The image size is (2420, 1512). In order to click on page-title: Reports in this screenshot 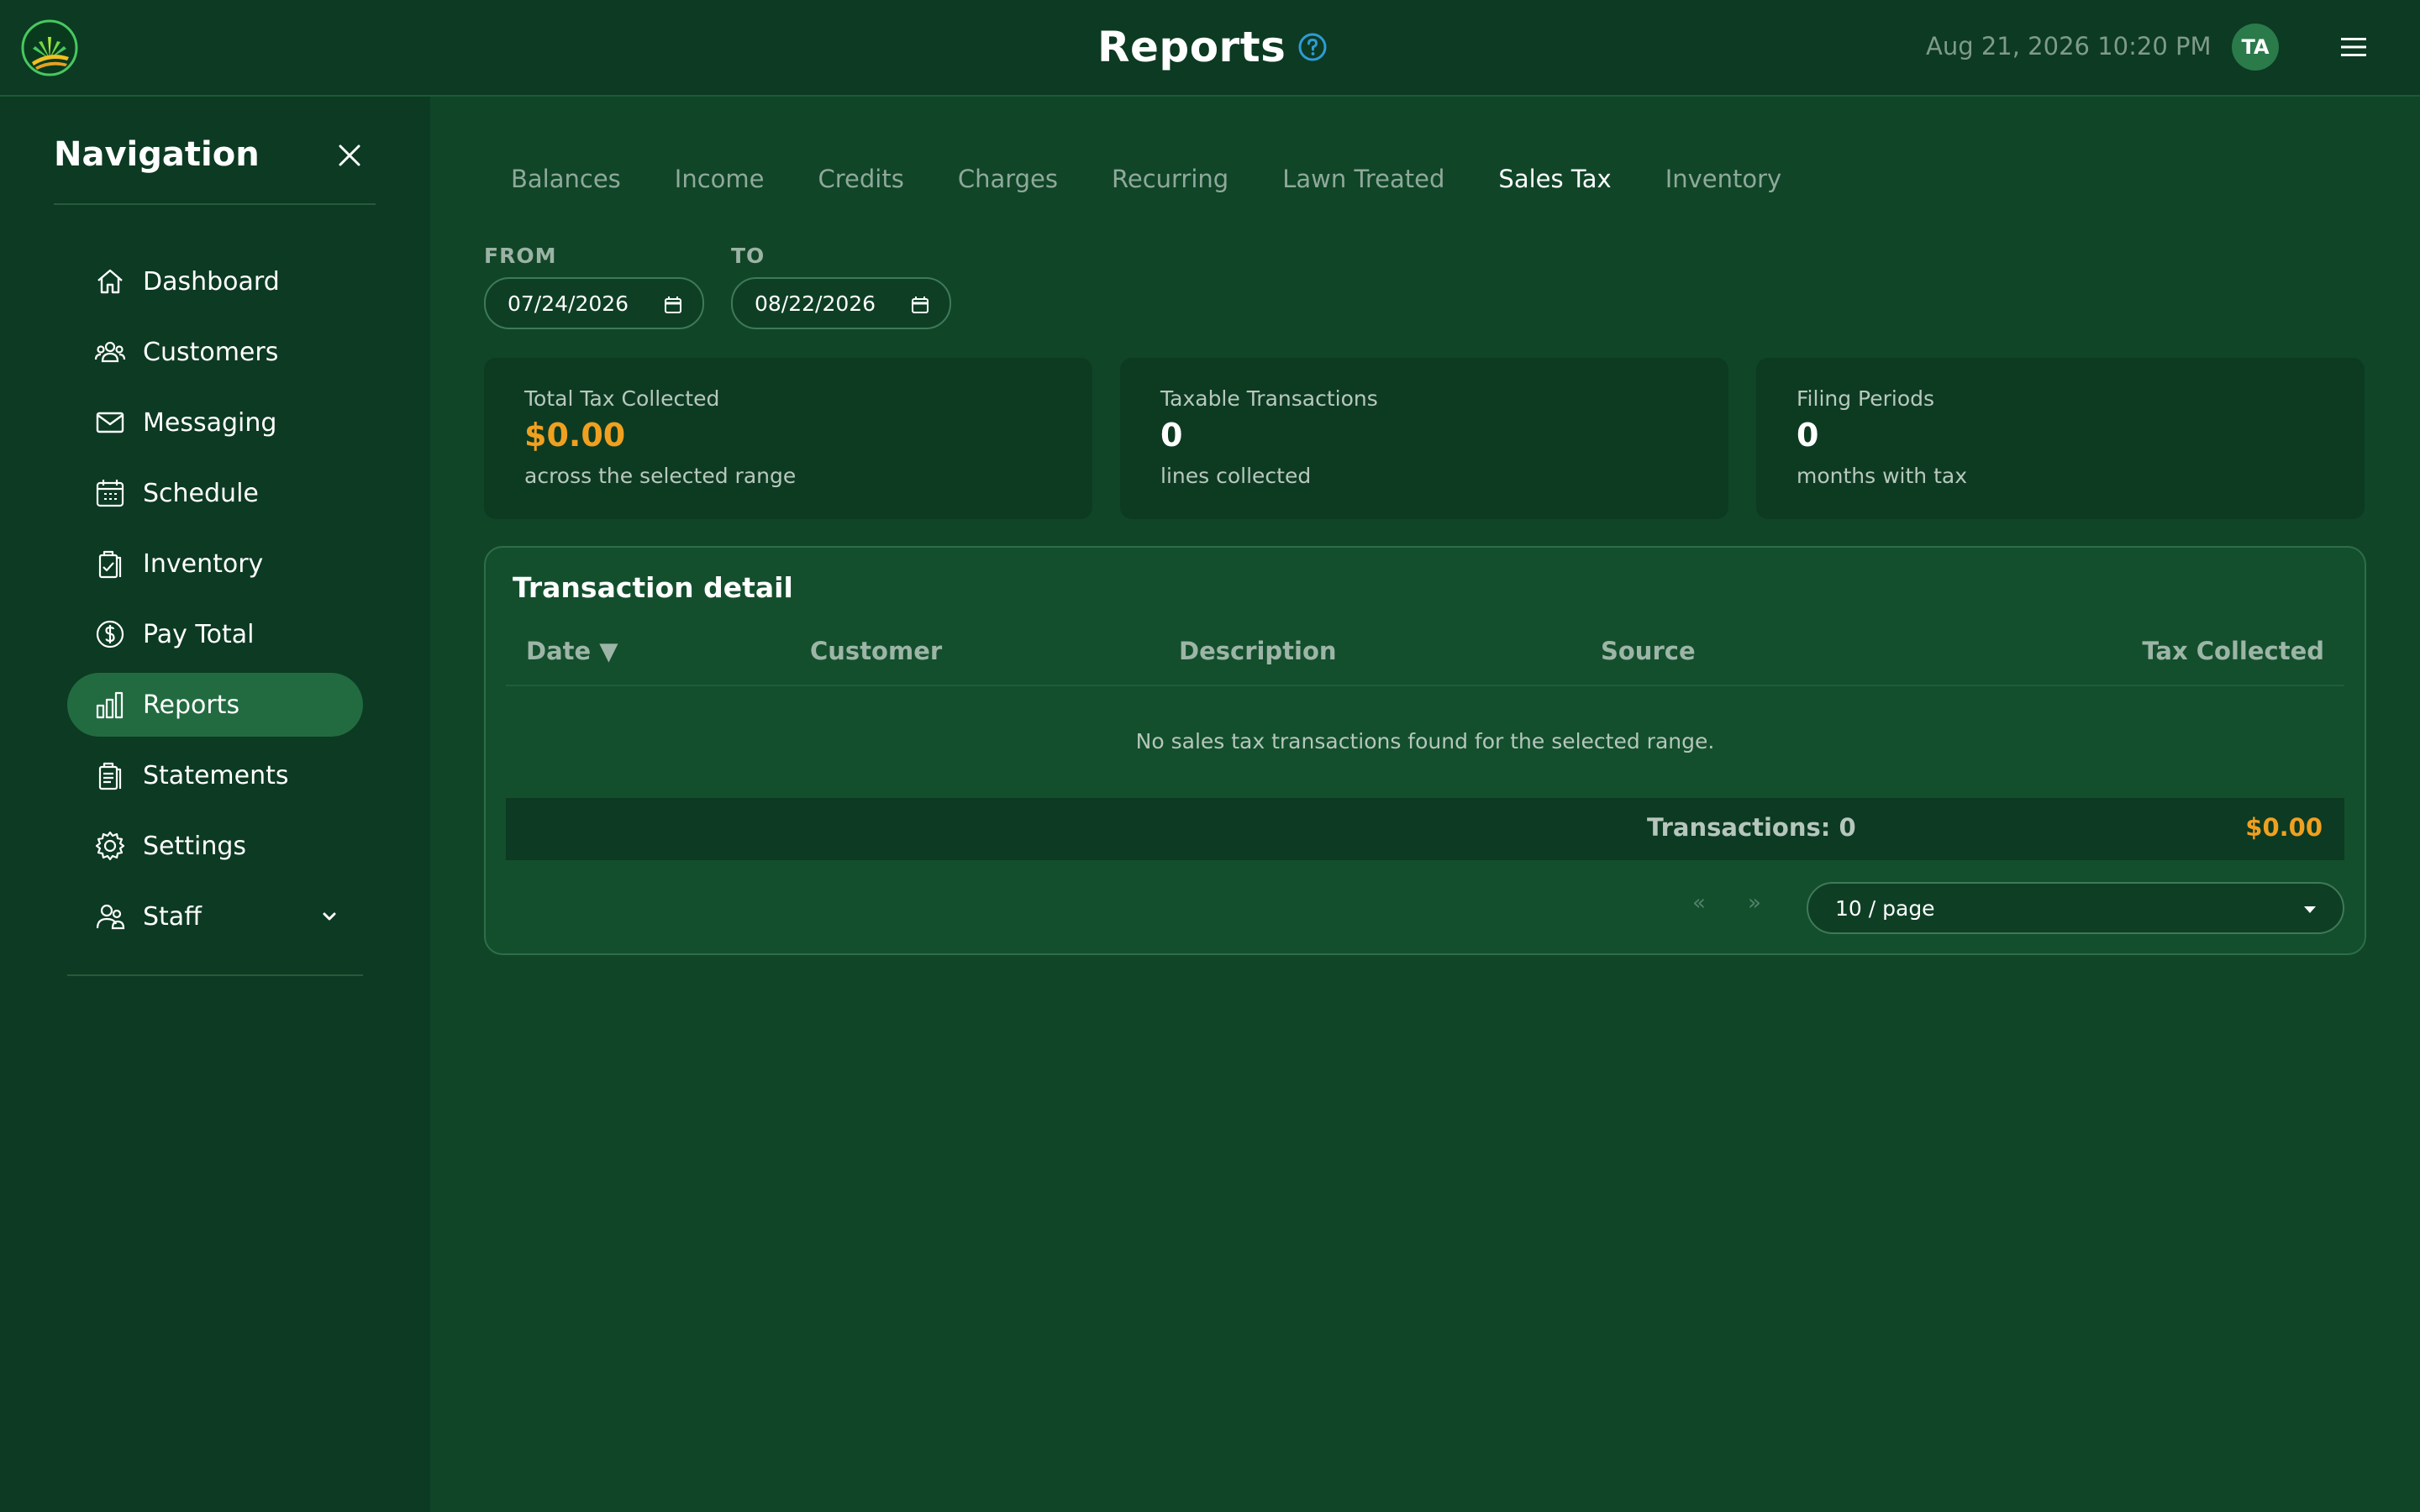, I will do `click(1192, 47)`.